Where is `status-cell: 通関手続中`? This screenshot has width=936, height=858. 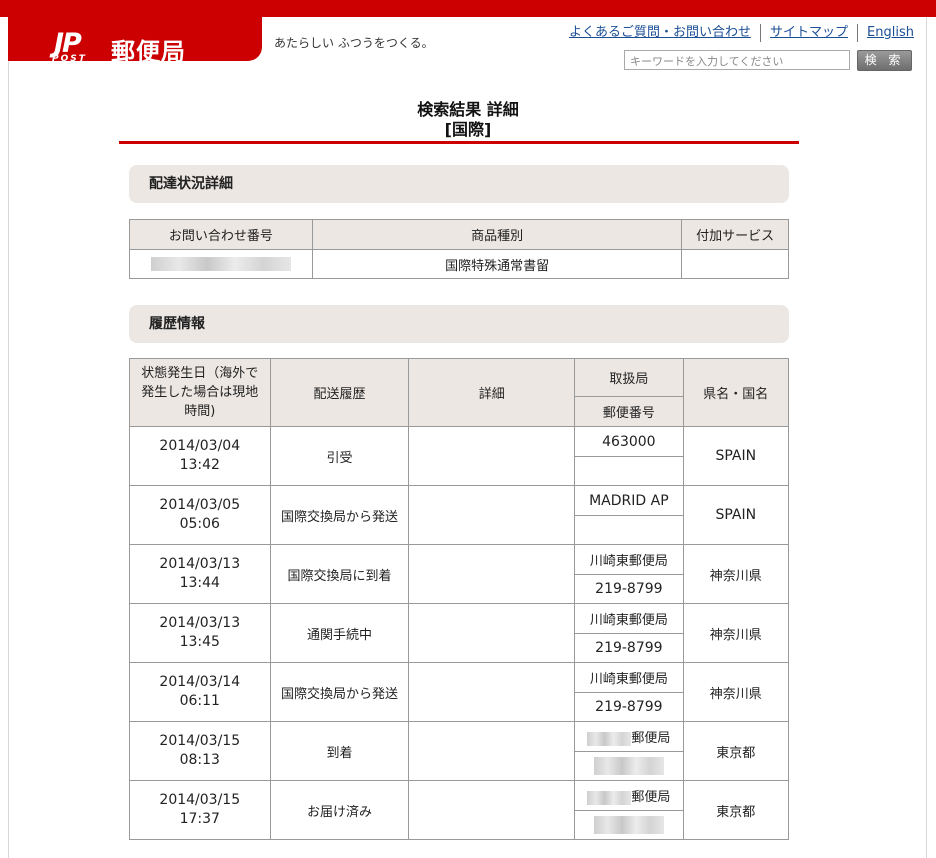 status-cell: 通関手続中 is located at coordinates (339, 633).